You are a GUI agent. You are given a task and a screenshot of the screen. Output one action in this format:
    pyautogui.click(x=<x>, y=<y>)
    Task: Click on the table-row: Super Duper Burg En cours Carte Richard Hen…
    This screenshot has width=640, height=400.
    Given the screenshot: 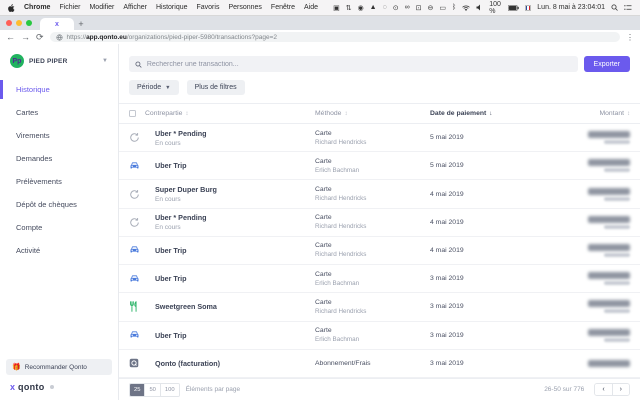 What is the action you would take?
    pyautogui.click(x=379, y=194)
    